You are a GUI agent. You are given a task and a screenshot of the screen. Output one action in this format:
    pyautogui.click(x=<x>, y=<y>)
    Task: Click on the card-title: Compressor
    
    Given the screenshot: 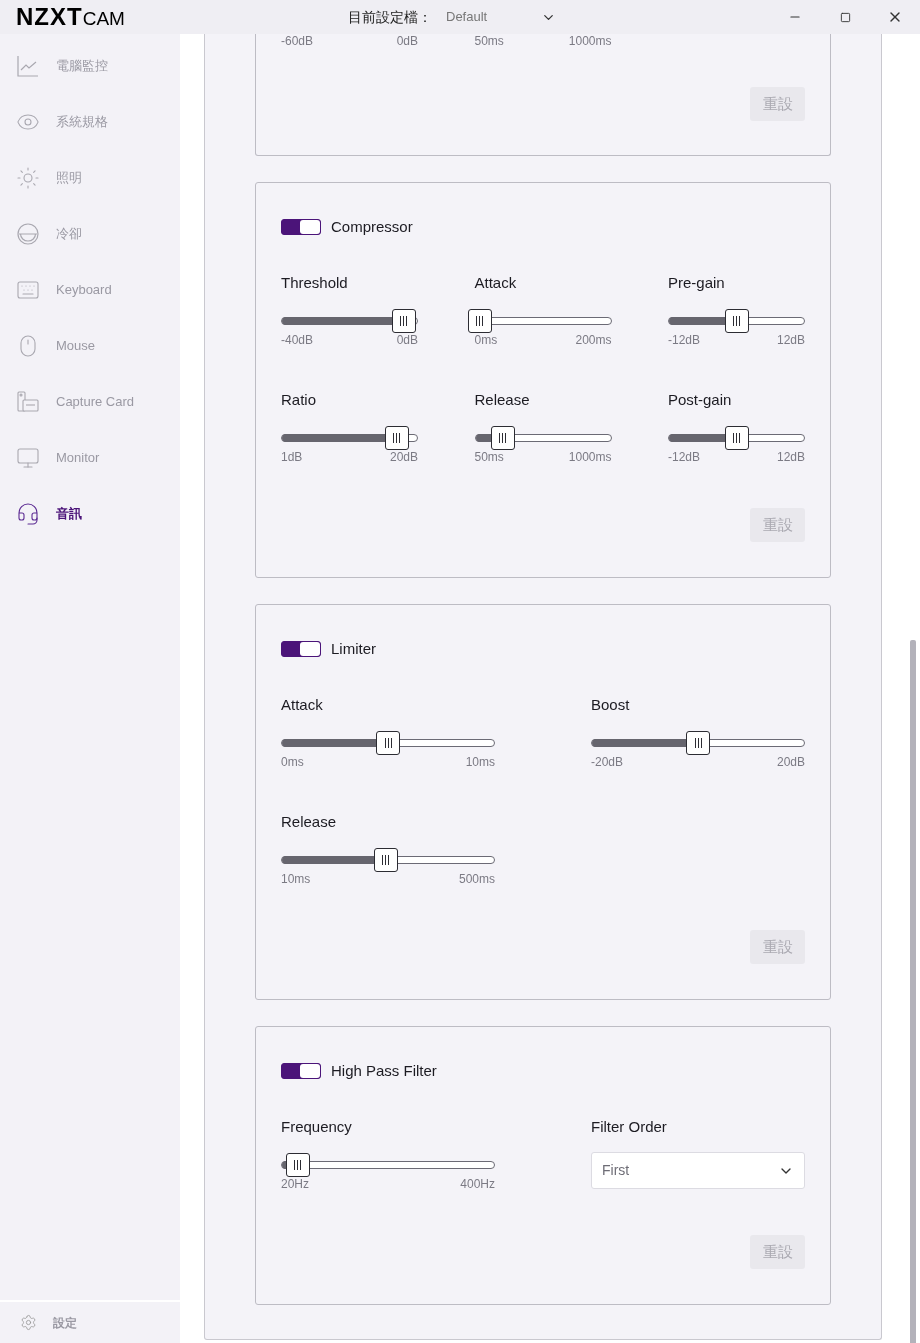 What is the action you would take?
    pyautogui.click(x=372, y=226)
    